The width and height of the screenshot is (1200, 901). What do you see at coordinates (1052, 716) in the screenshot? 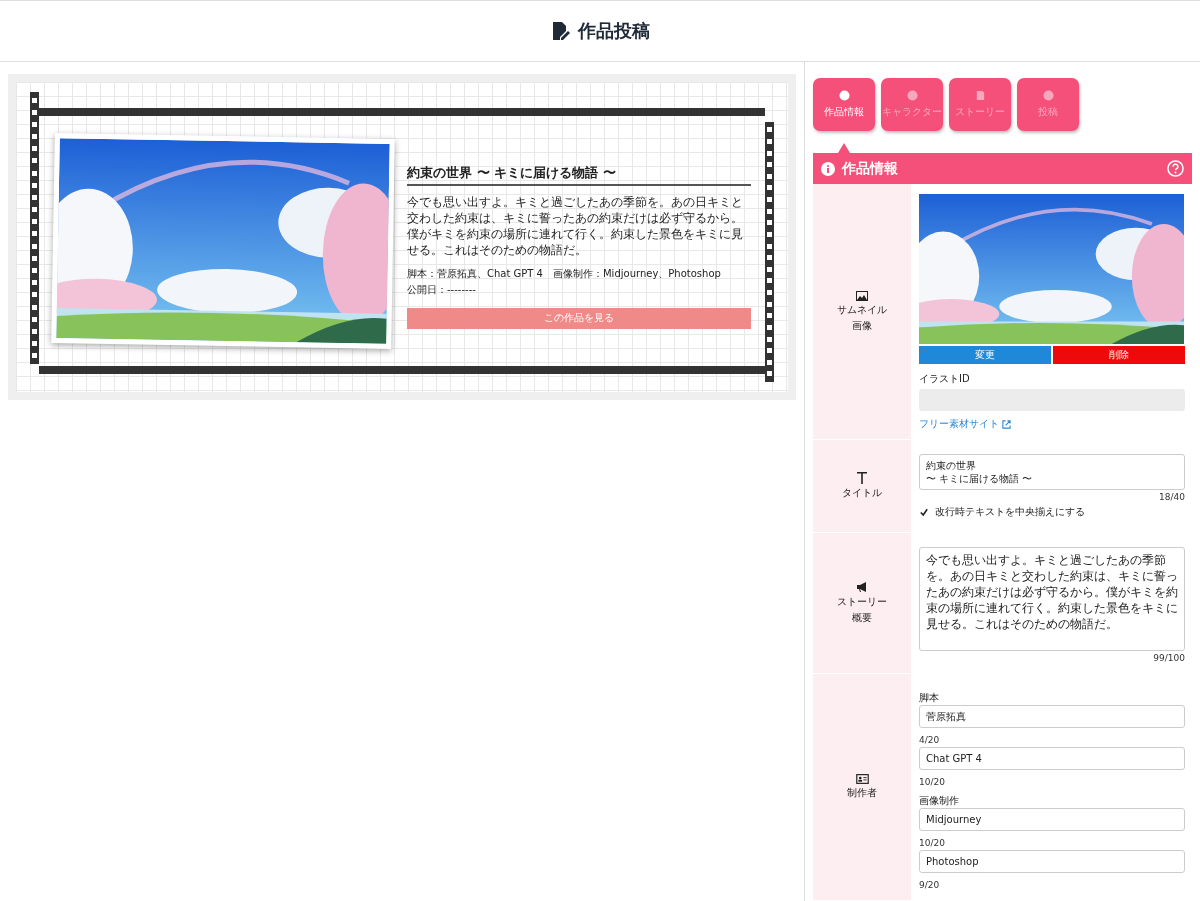
I see `creator-field: 菅原拓真` at bounding box center [1052, 716].